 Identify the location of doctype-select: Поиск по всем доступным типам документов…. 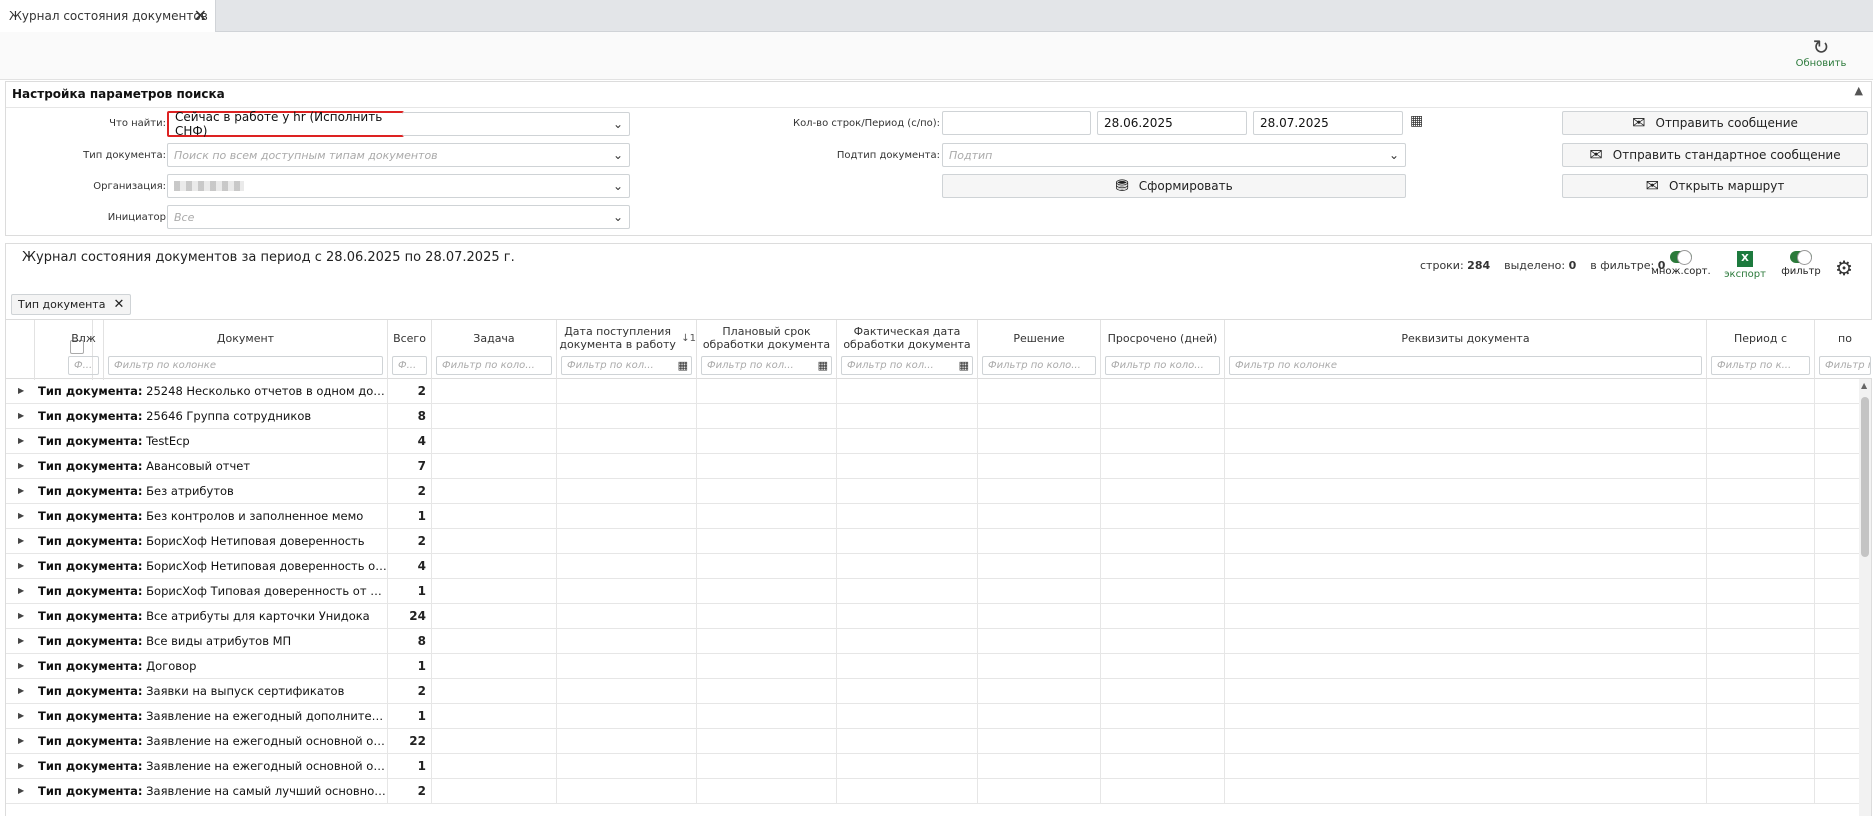
(398, 155).